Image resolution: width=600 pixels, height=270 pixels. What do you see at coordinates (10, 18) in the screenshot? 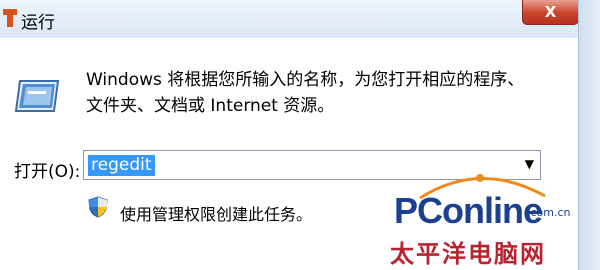
I see `run-app-icon` at bounding box center [10, 18].